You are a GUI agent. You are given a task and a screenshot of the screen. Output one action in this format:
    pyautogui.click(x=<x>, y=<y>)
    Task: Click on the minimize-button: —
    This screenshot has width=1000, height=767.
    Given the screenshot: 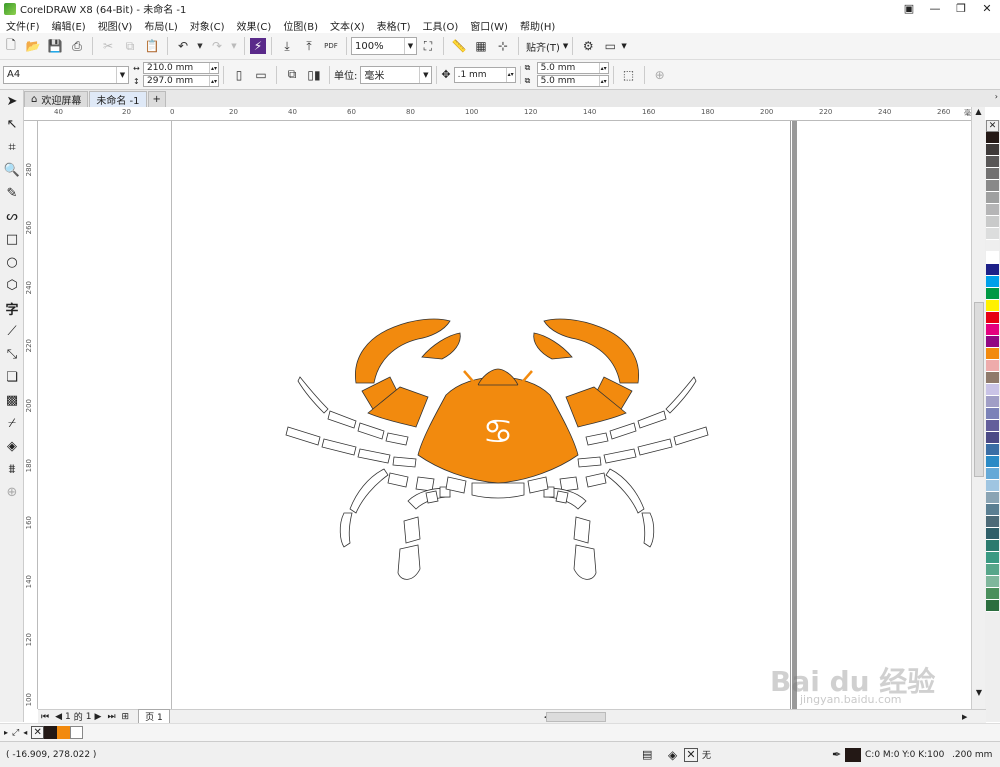 What is the action you would take?
    pyautogui.click(x=935, y=8)
    